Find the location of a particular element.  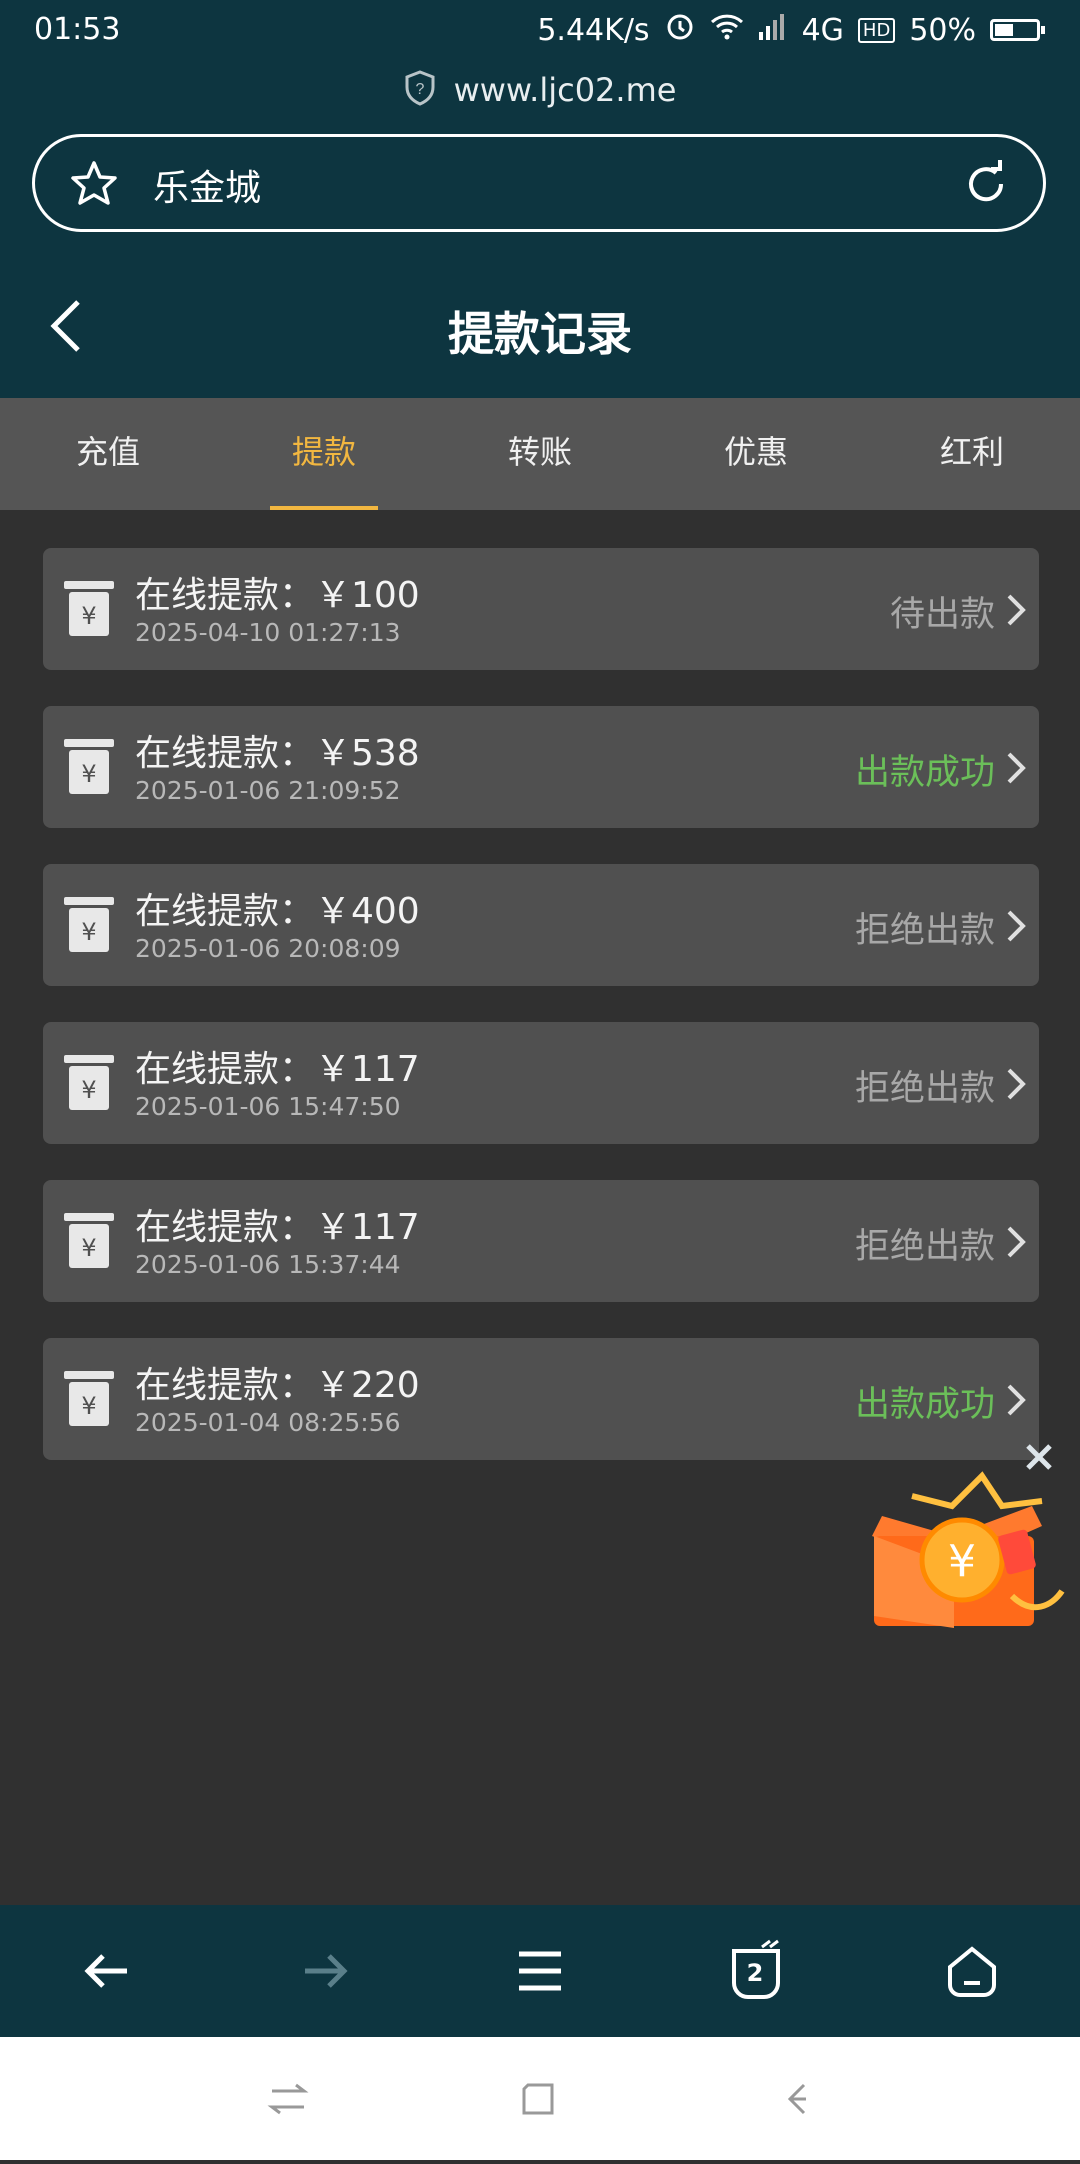

record-time: 2025-01-06 21:09:52 is located at coordinates (268, 790).